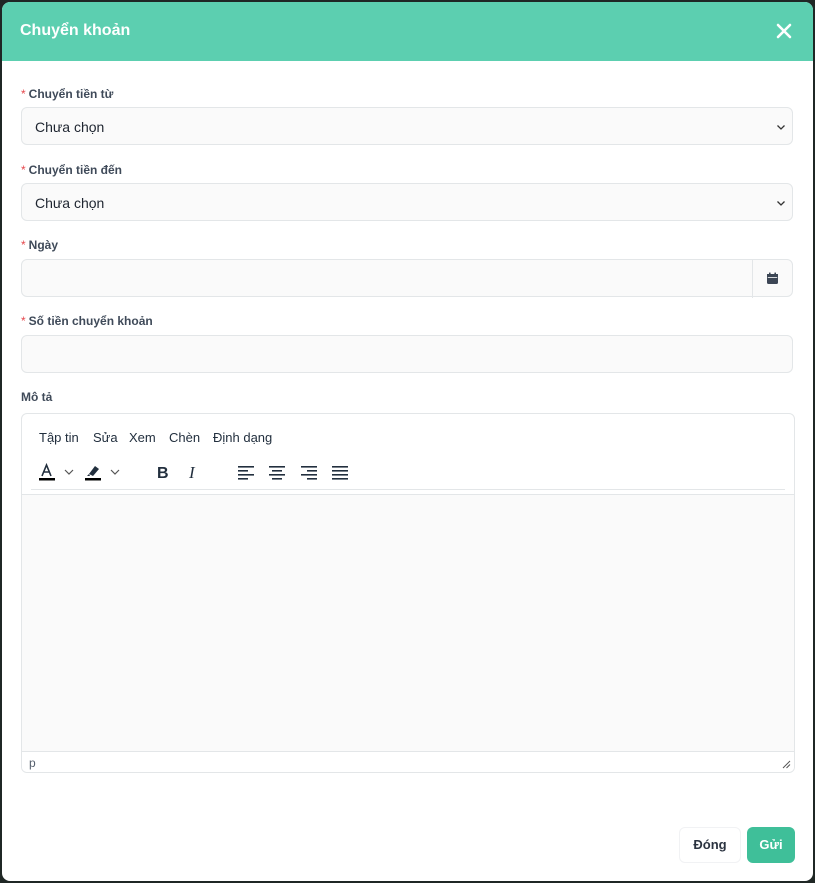 This screenshot has height=883, width=815. I want to click on align-justify-button, so click(340, 472).